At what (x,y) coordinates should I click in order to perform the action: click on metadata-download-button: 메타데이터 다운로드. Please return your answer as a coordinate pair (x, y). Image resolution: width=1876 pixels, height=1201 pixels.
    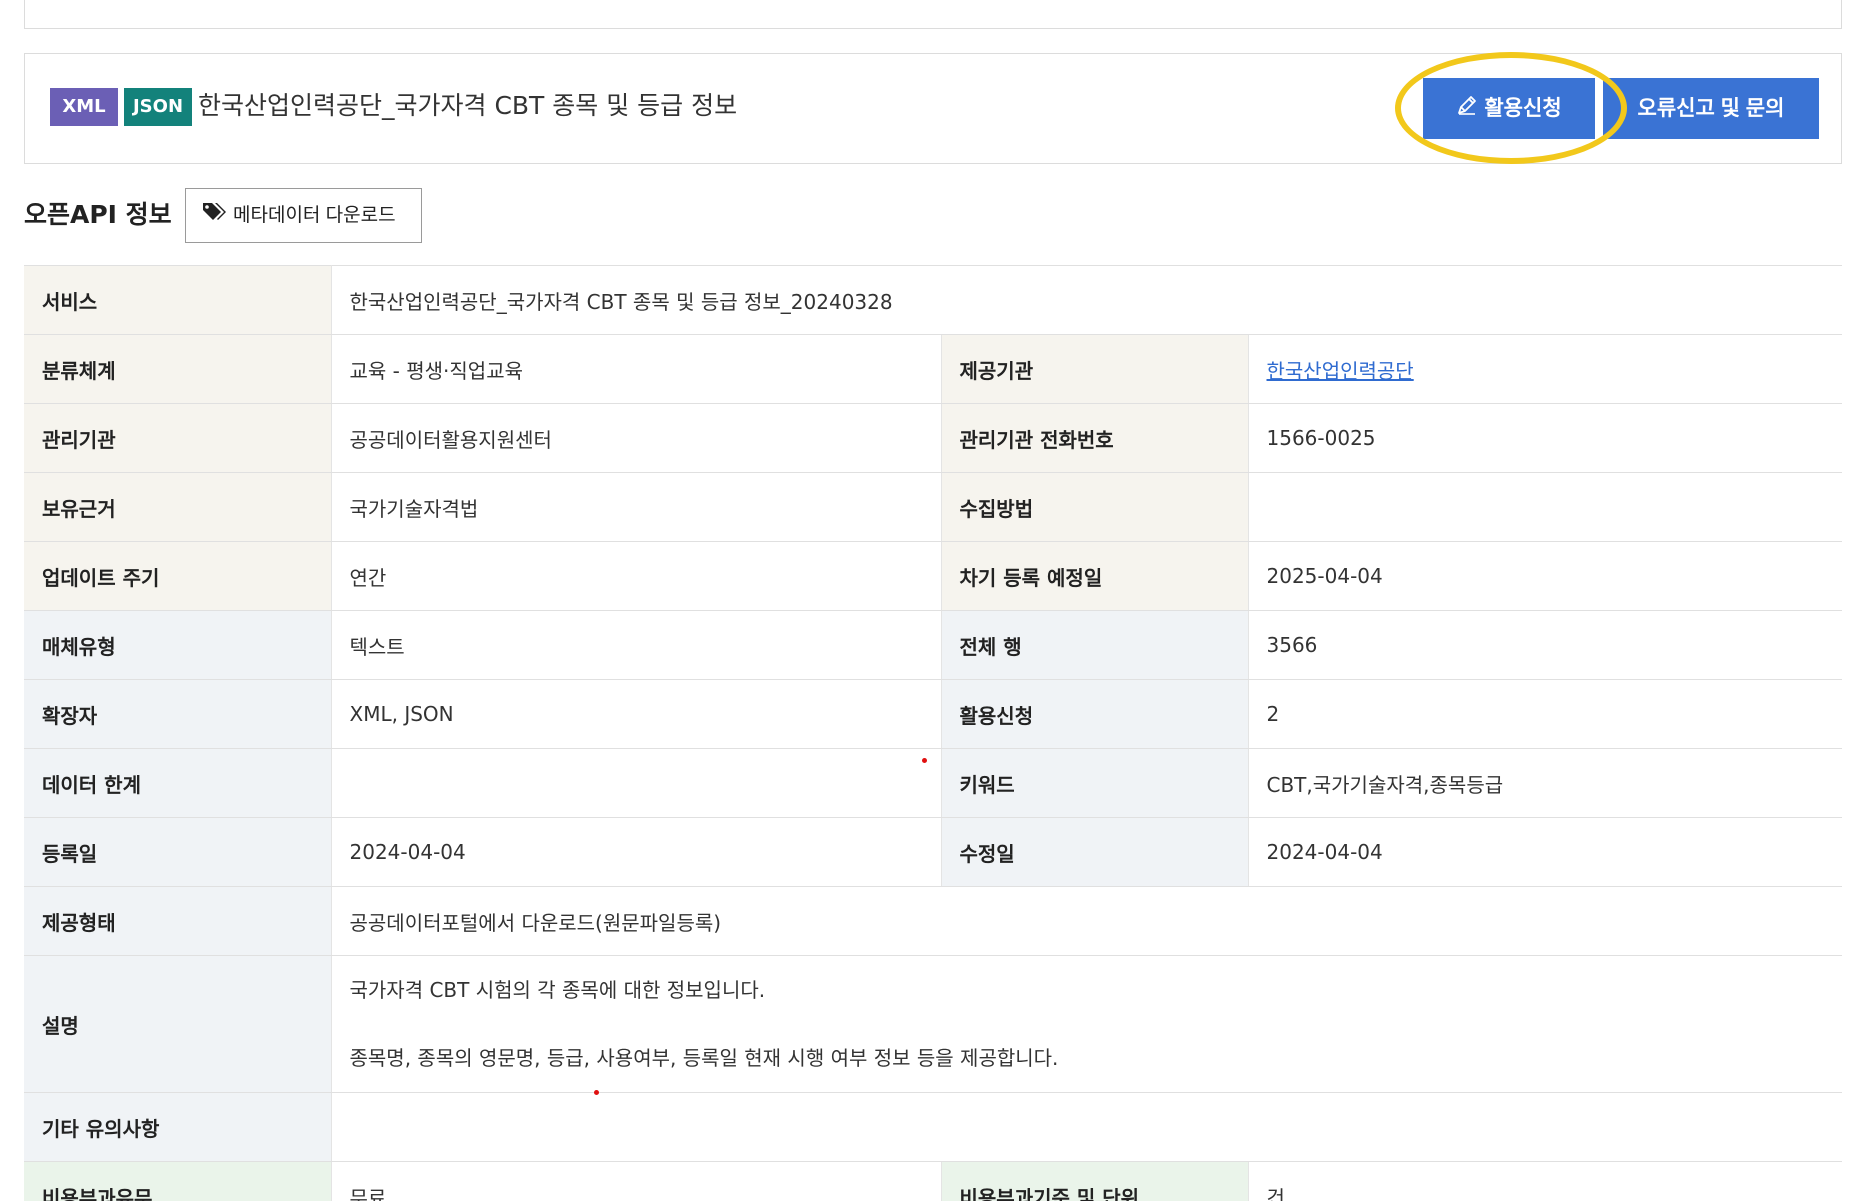
    Looking at the image, I should click on (303, 215).